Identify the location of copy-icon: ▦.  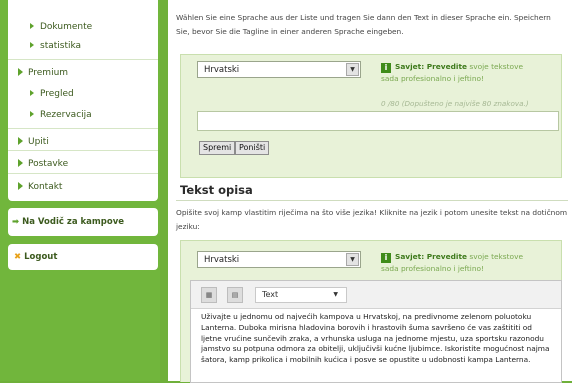
(209, 295).